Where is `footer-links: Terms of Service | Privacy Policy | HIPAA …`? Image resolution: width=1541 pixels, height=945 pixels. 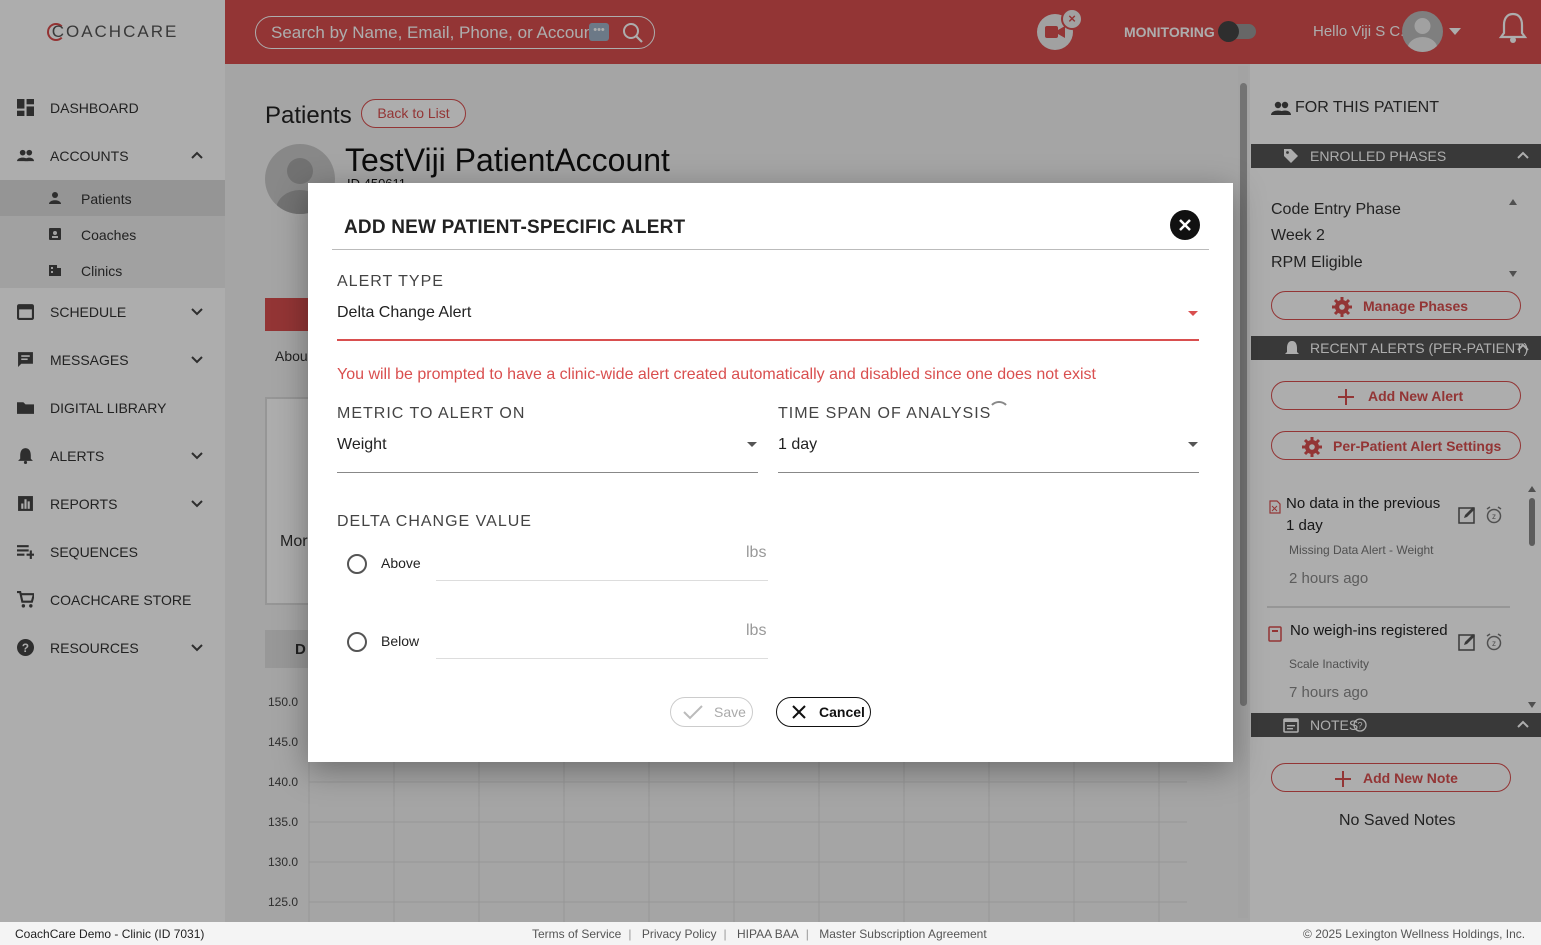
footer-links: Terms of Service | Privacy Policy | HIPAA … is located at coordinates (759, 934).